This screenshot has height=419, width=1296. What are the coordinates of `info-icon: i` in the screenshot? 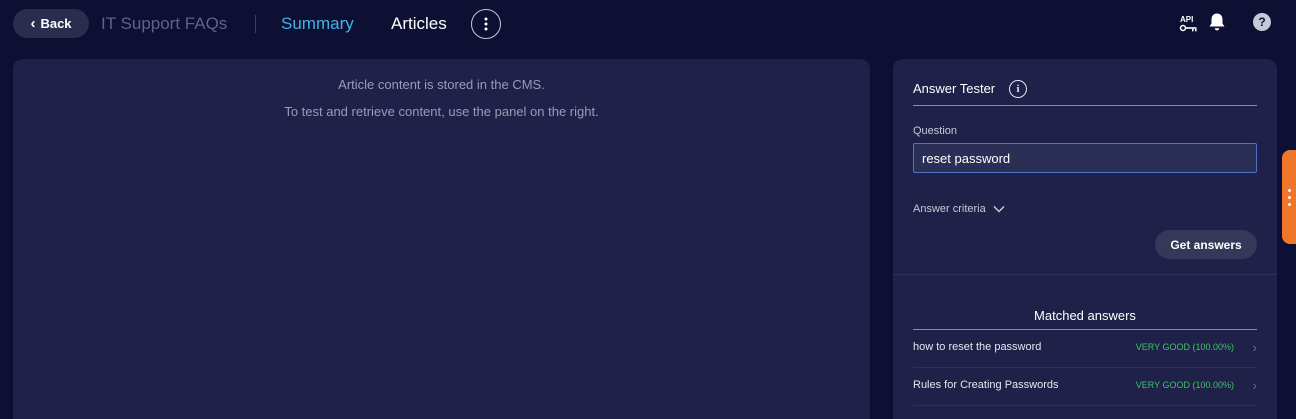 It's located at (1018, 89).